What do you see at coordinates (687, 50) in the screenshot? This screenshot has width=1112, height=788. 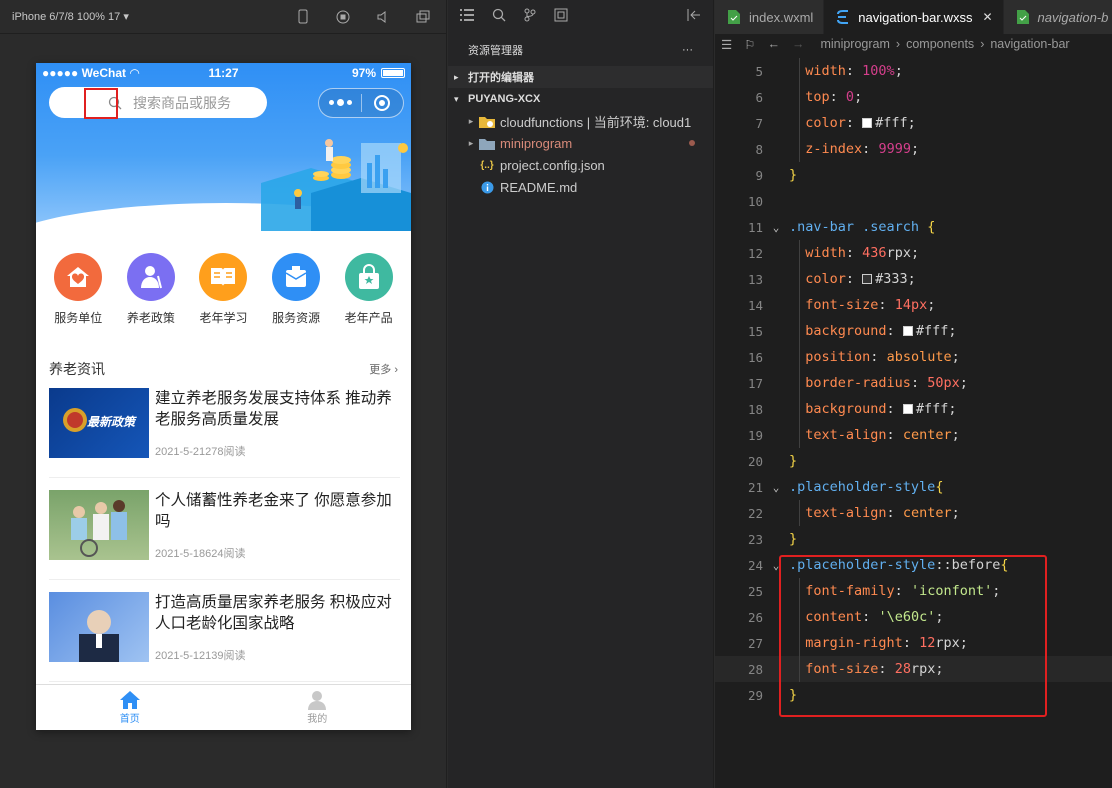 I see `more-actions-icon: ···` at bounding box center [687, 50].